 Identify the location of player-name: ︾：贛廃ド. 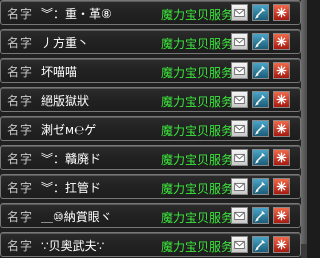
(71, 159).